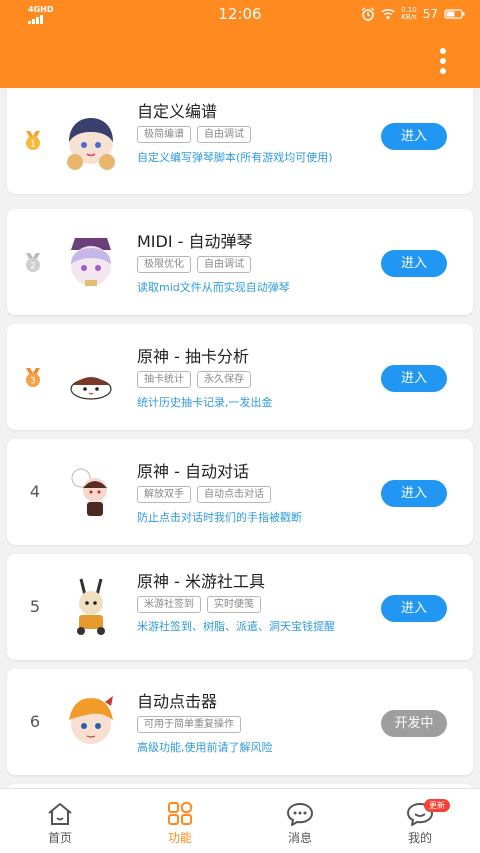 The width and height of the screenshot is (480, 853). Describe the element at coordinates (240, 15) in the screenshot. I see `status-bar: 4GHD 12:06 0.10 KB/s 57` at that location.